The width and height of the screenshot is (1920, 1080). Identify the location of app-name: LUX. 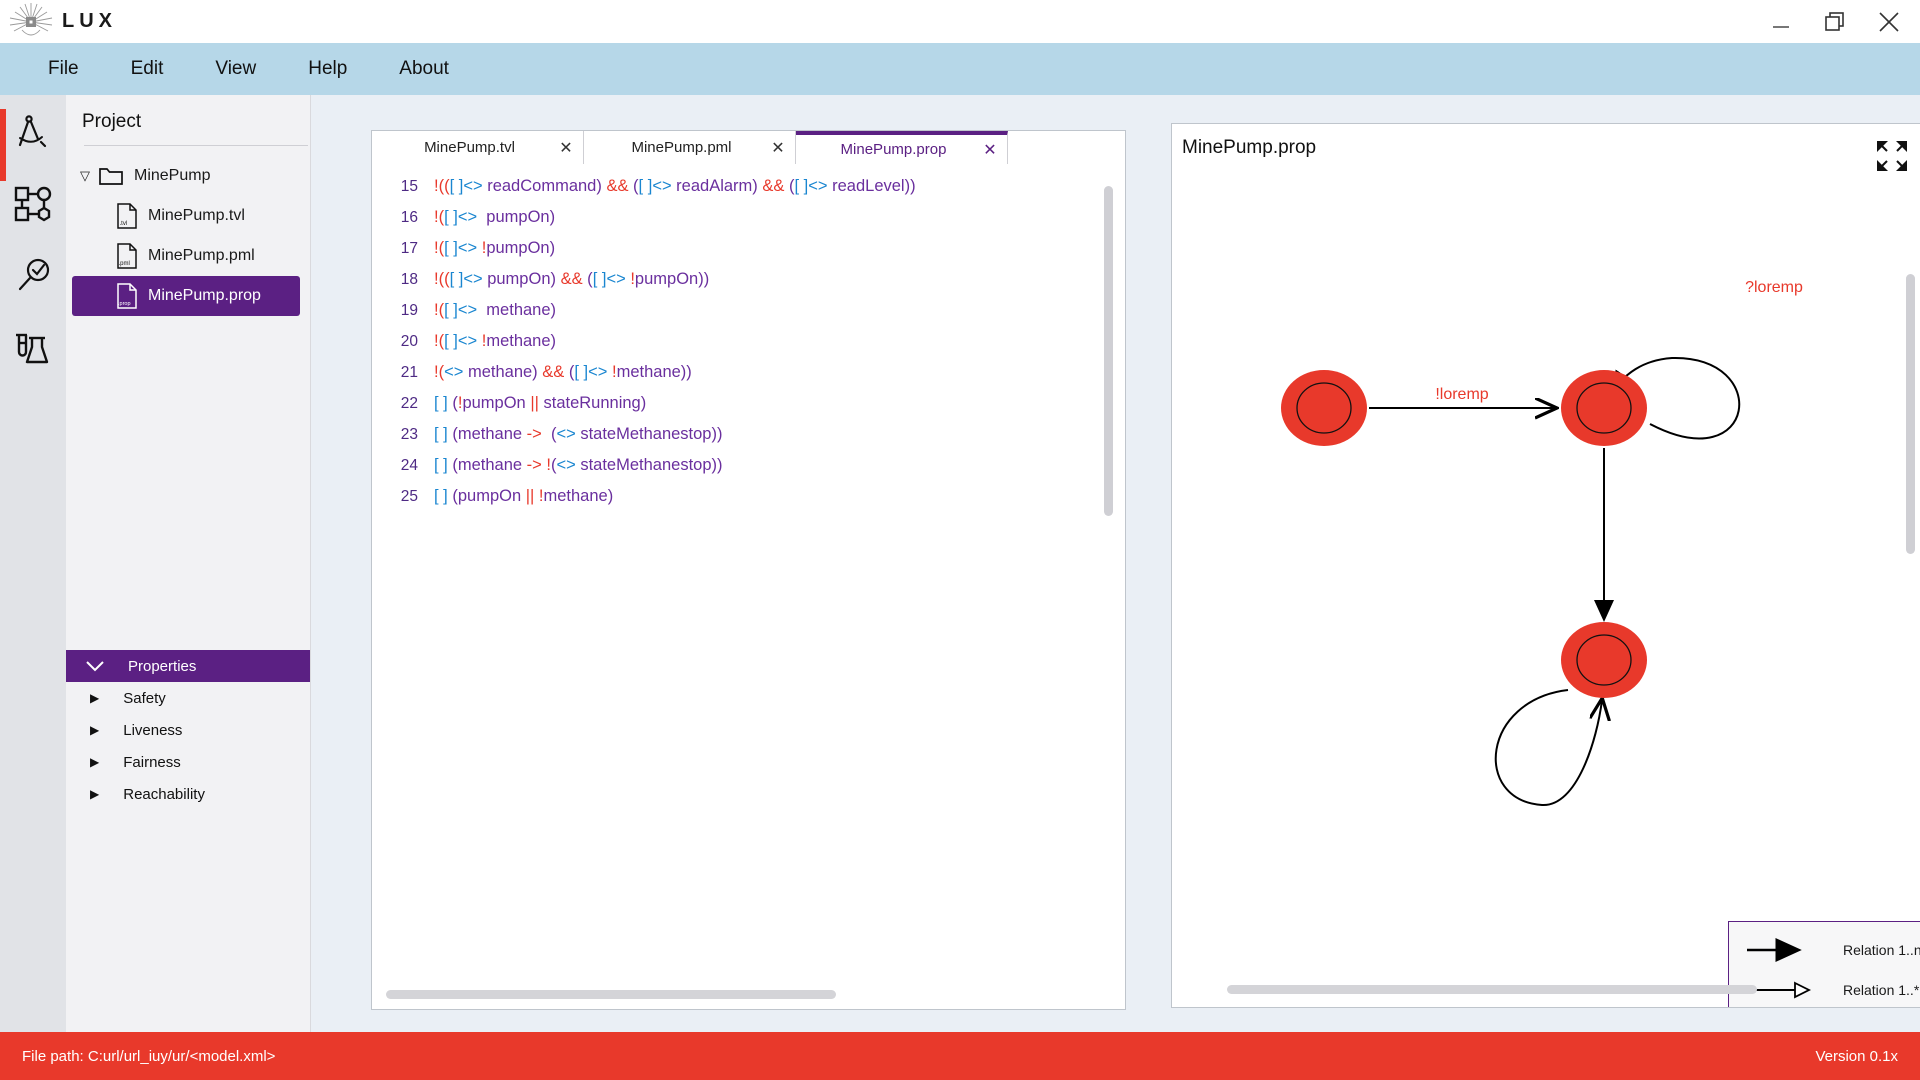
(89, 21).